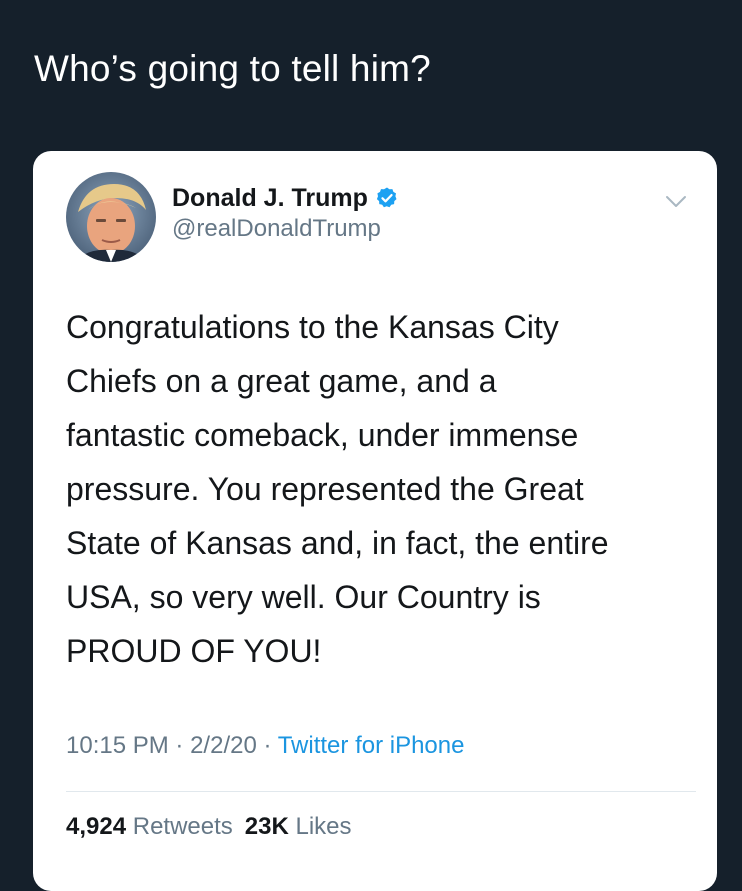  I want to click on likes-label: Likes, so click(323, 826).